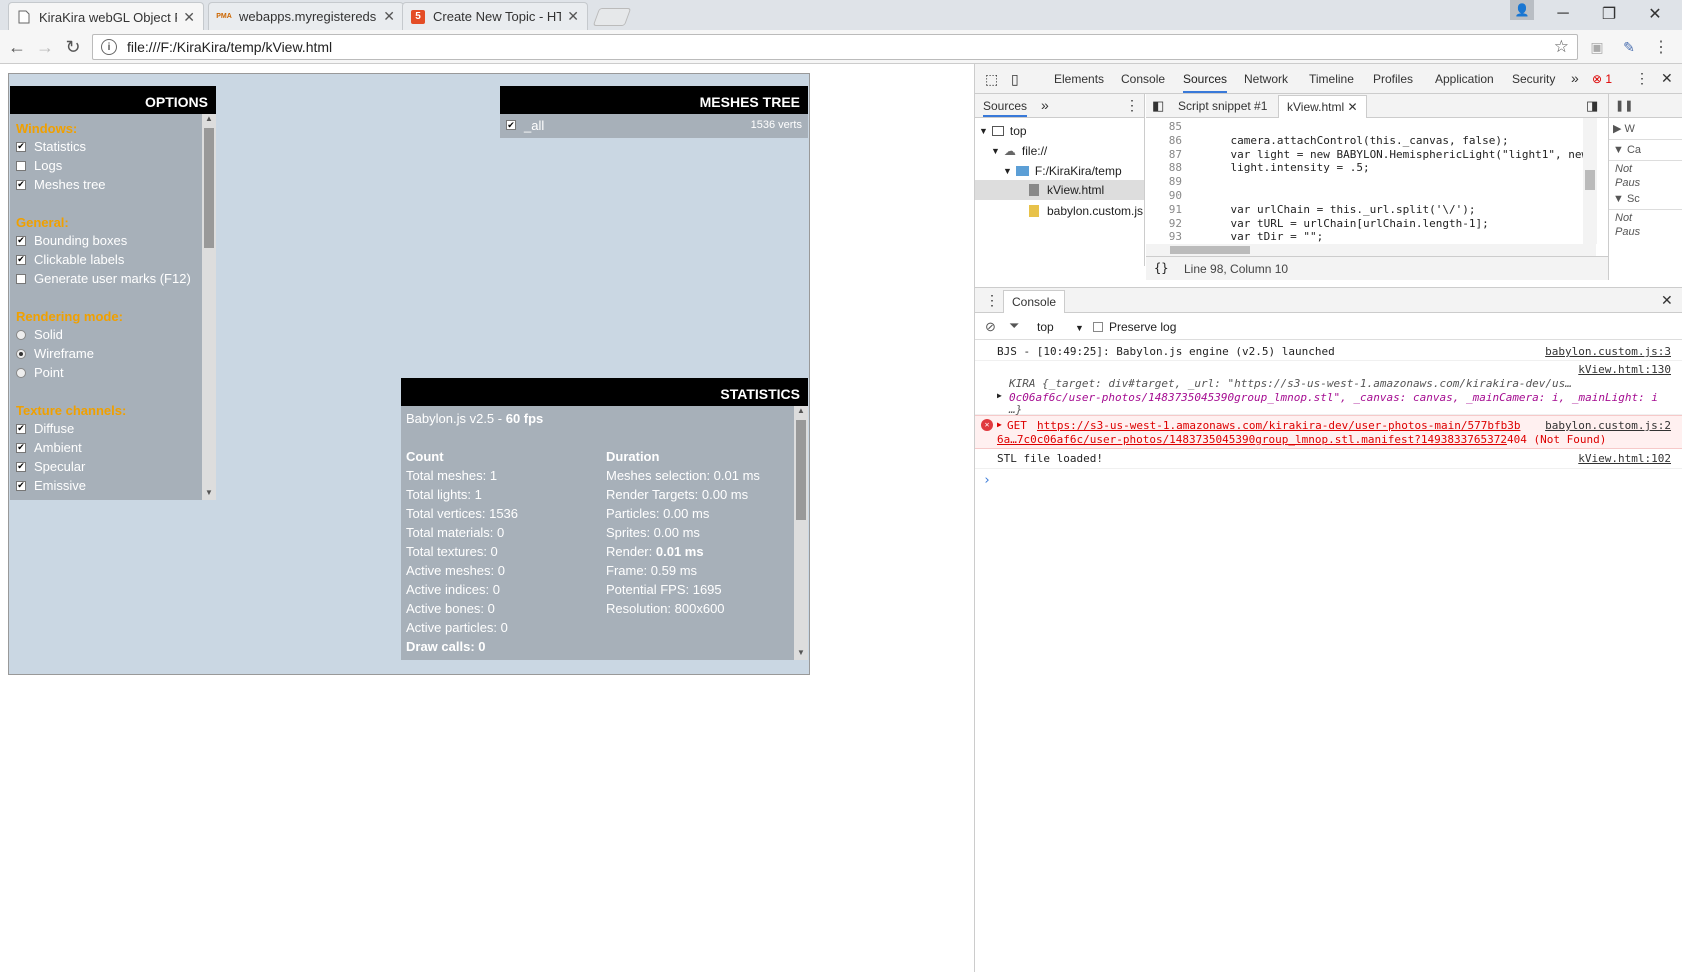  Describe the element at coordinates (1132, 105) in the screenshot. I see `nav-menu-icon: ⋮` at that location.